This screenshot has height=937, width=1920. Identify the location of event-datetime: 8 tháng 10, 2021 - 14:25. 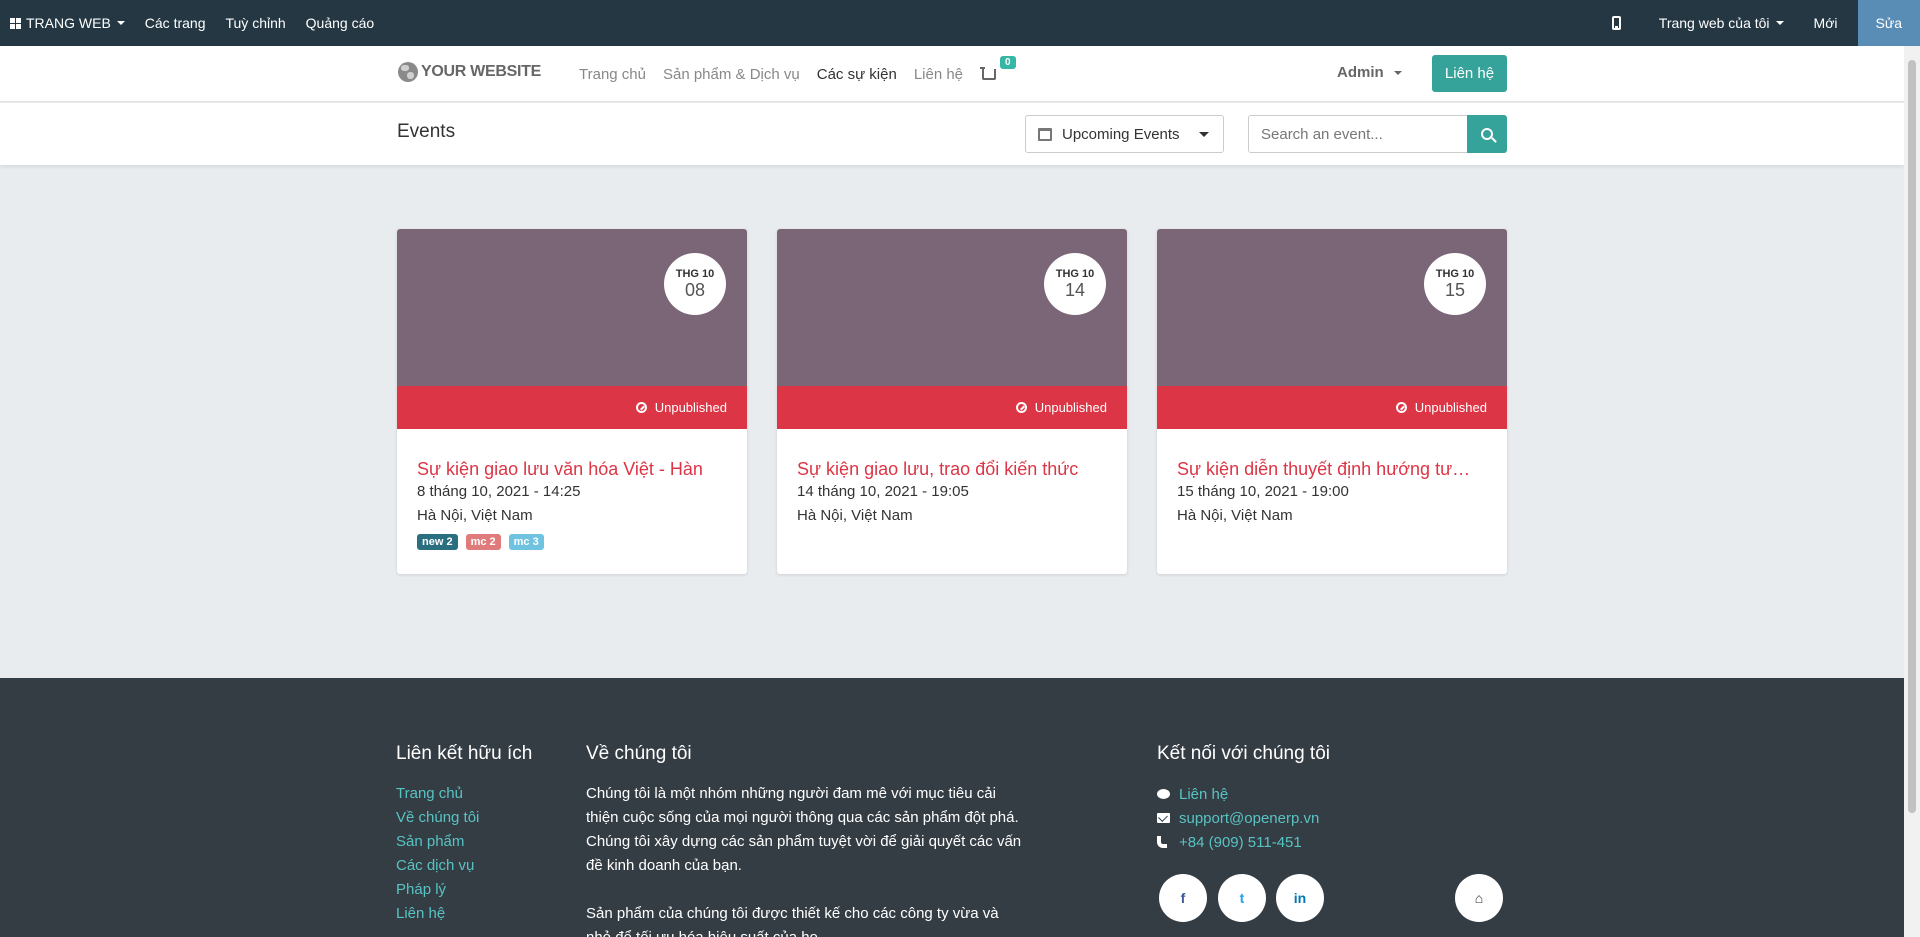
(499, 491).